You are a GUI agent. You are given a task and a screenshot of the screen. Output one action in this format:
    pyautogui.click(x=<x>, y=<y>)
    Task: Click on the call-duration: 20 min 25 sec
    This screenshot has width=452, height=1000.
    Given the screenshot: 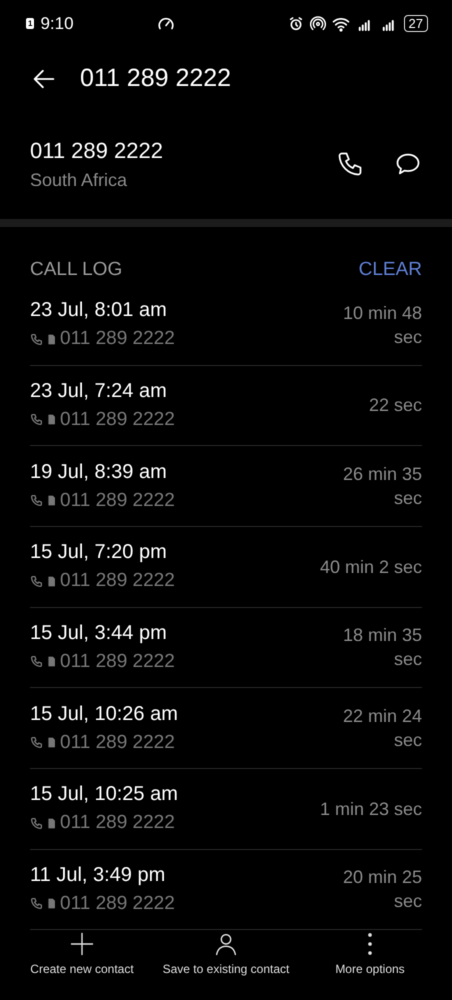 What is the action you would take?
    pyautogui.click(x=382, y=890)
    